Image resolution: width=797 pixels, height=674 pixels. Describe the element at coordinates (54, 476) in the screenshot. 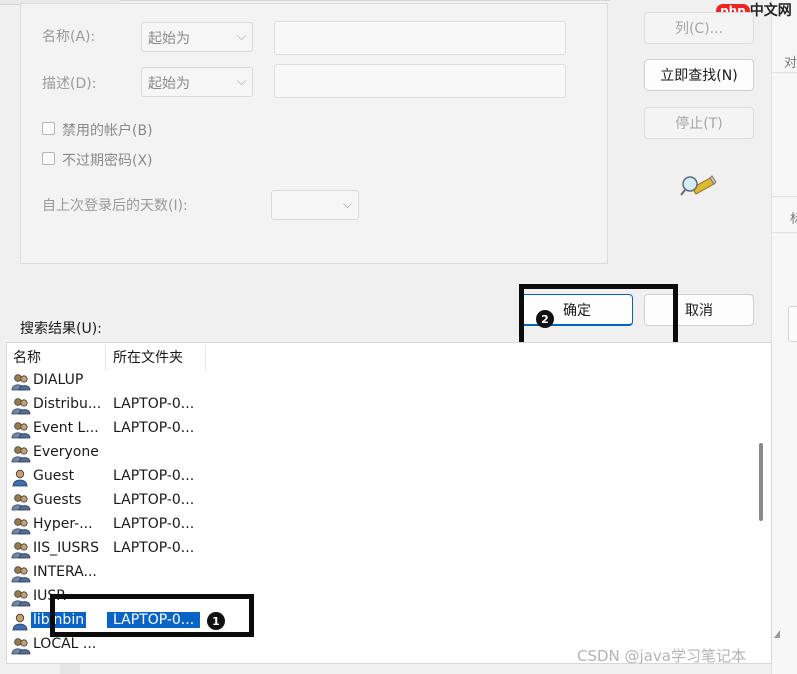

I see `row-name: Guest` at that location.